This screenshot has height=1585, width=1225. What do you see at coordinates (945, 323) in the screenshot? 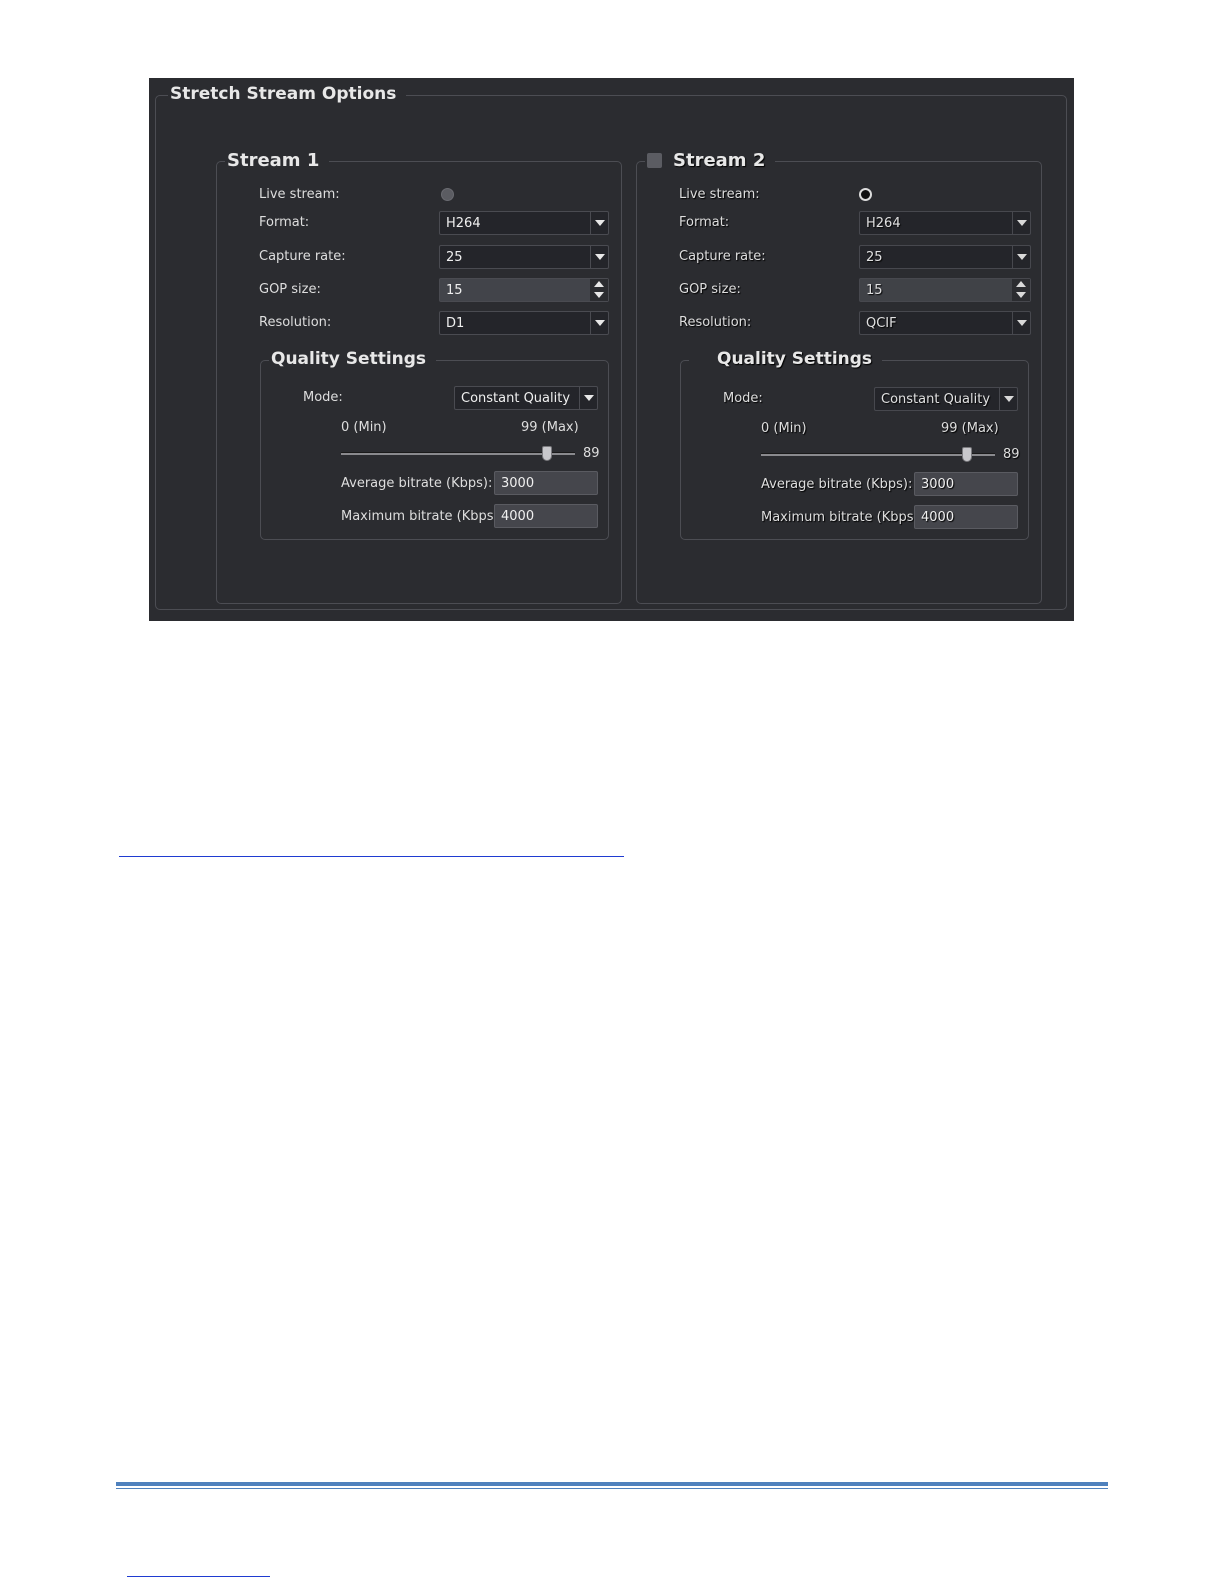
I see `resolution-select: QCIF` at bounding box center [945, 323].